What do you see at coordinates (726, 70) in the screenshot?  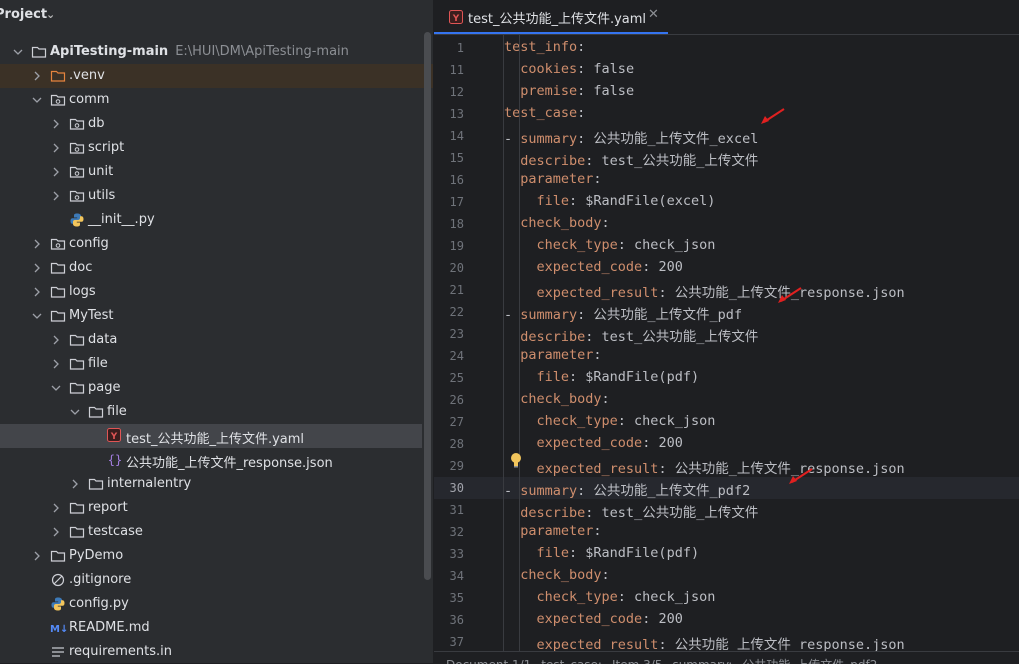 I see `code-line: 11 cookies: false` at bounding box center [726, 70].